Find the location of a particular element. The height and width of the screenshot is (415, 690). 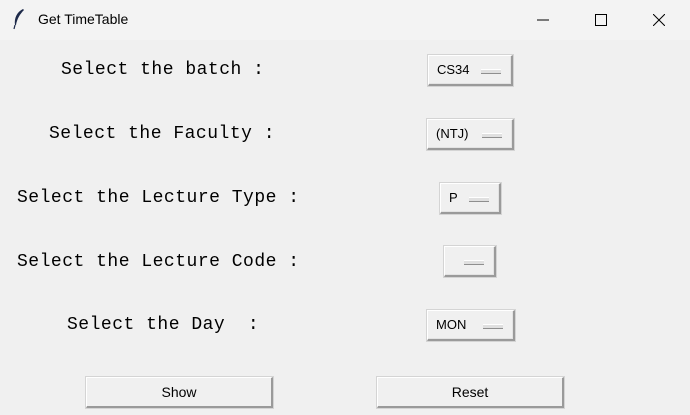

batch-label: Select the batch : is located at coordinates (163, 70).